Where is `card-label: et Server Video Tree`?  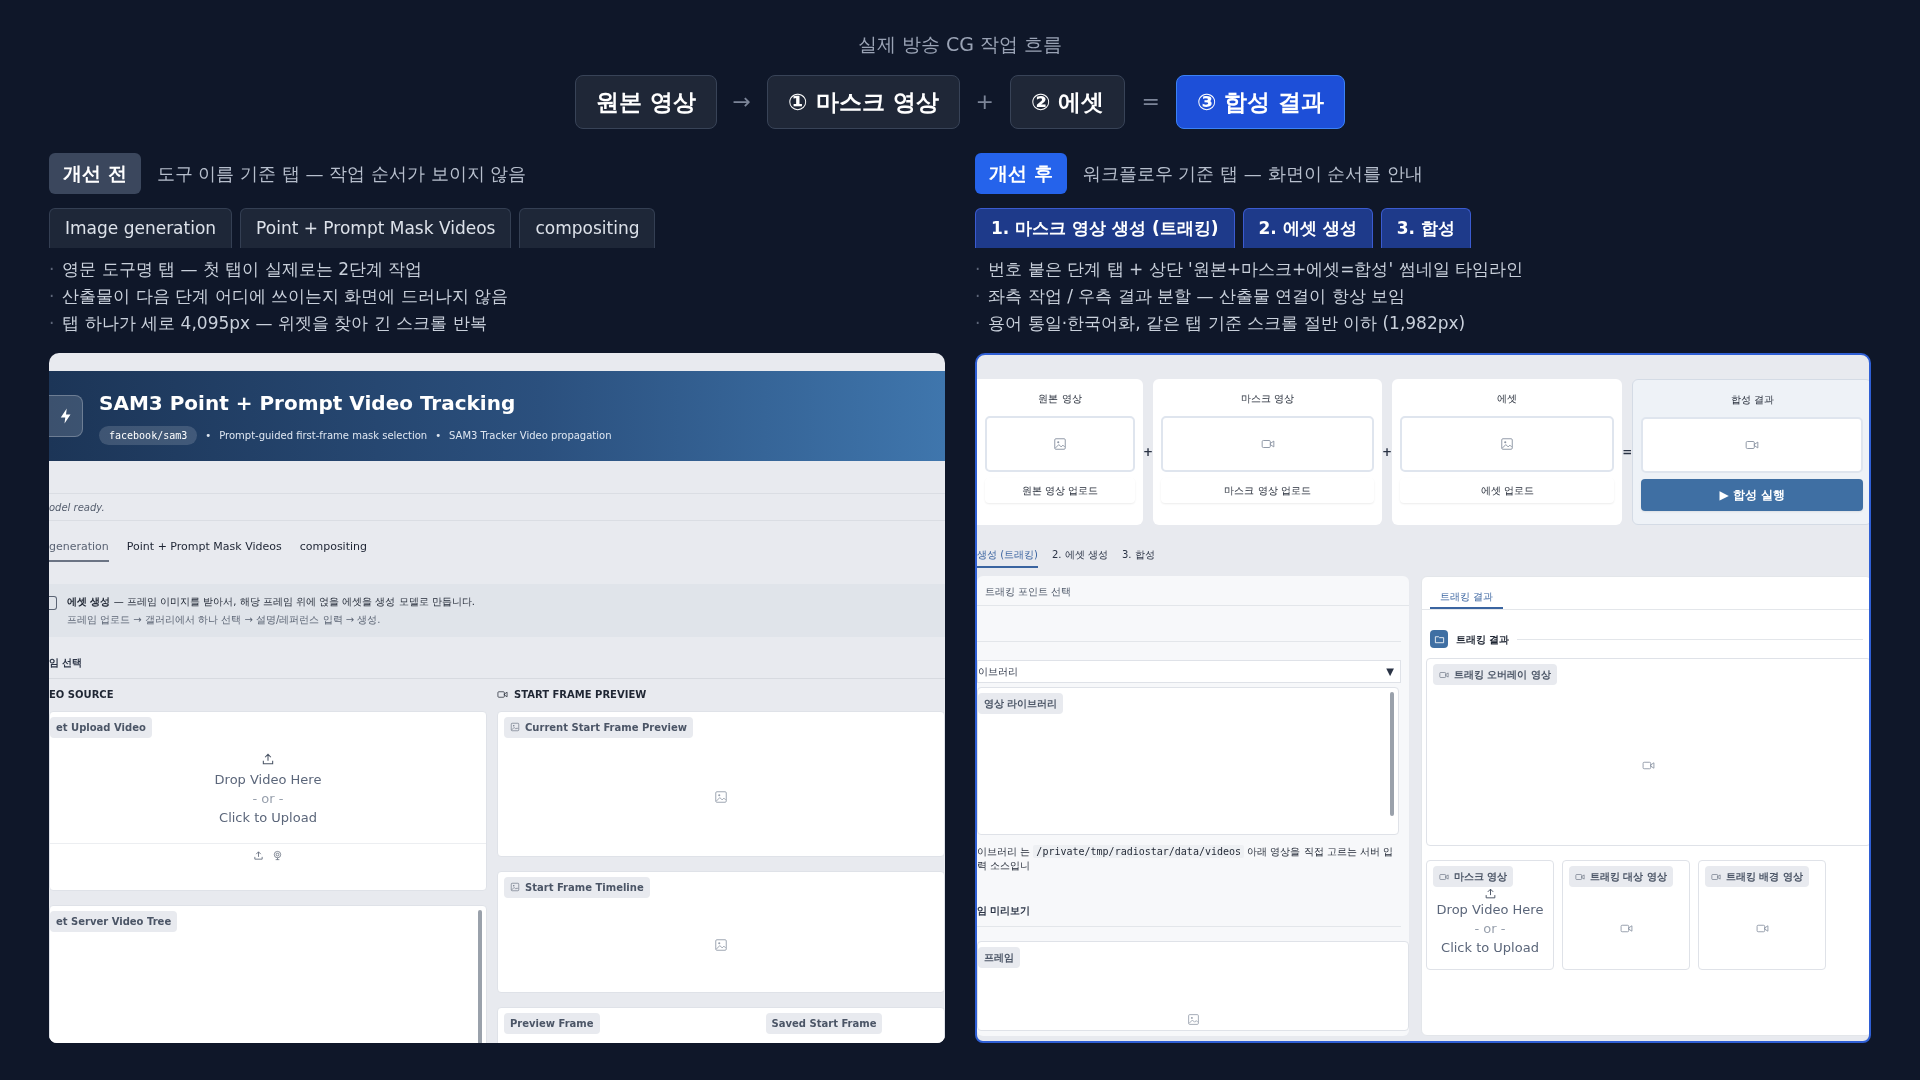 card-label: et Server Video Tree is located at coordinates (114, 921).